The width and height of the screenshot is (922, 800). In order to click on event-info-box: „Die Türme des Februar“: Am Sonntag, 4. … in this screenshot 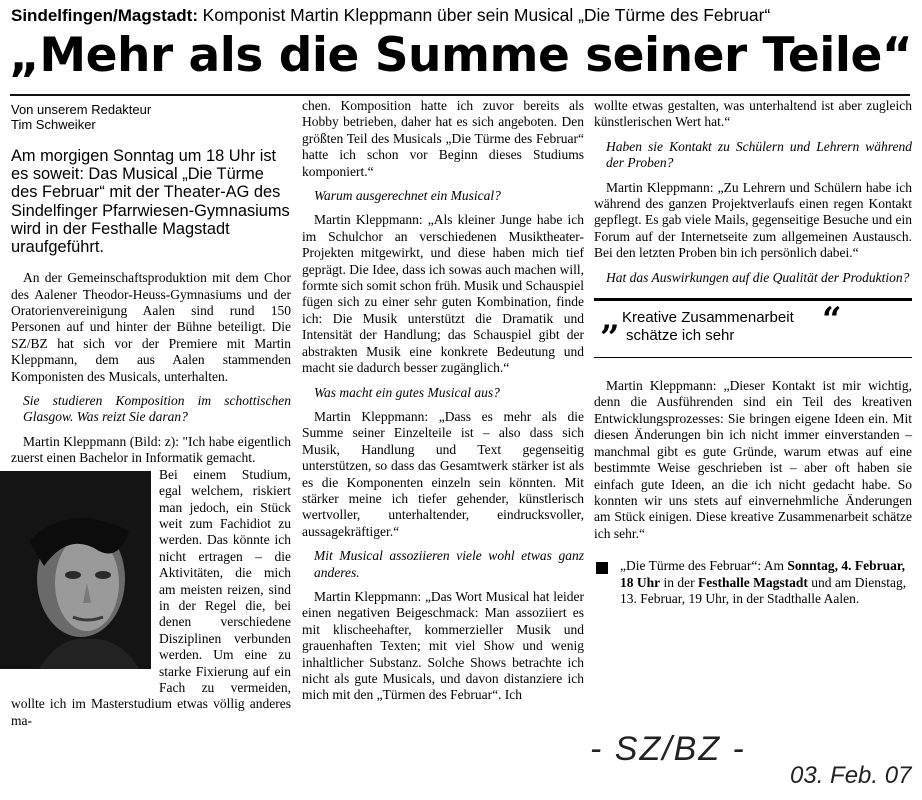, I will do `click(753, 582)`.